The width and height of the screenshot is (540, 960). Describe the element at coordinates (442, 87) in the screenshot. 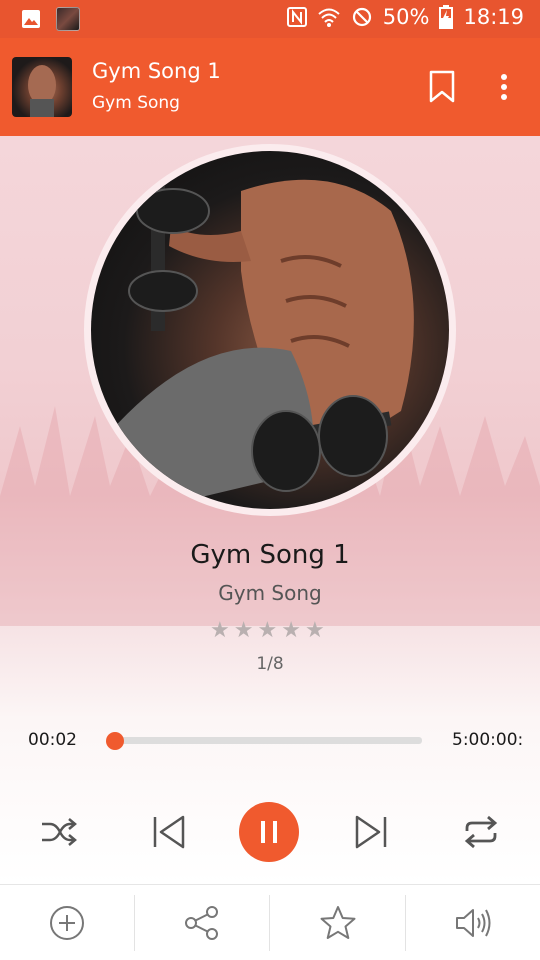

I see `bookmark-icon` at that location.